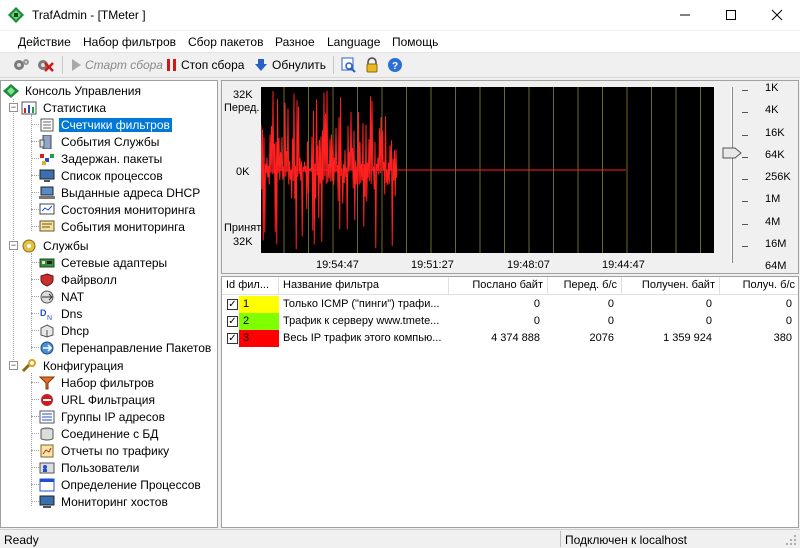 This screenshot has height=548, width=800. Describe the element at coordinates (102, 175) in the screenshot. I see `tree-item-process-list: Список процессов` at that location.